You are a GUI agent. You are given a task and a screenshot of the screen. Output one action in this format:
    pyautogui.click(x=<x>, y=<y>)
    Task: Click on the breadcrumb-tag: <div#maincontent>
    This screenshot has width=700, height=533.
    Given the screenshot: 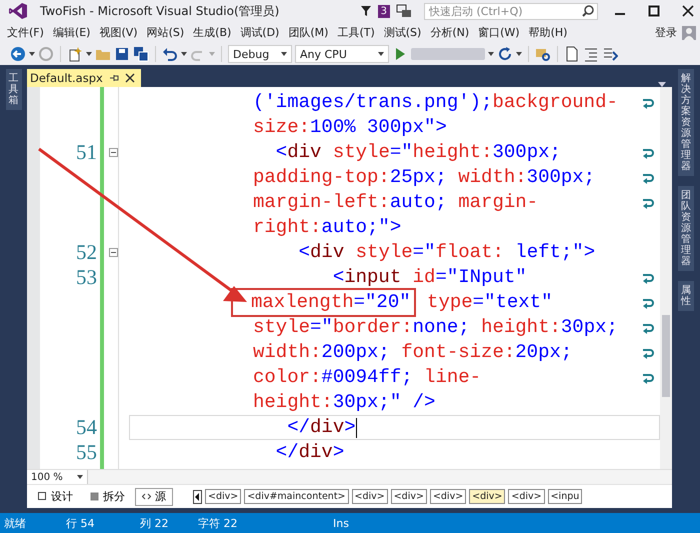 What is the action you would take?
    pyautogui.click(x=296, y=496)
    